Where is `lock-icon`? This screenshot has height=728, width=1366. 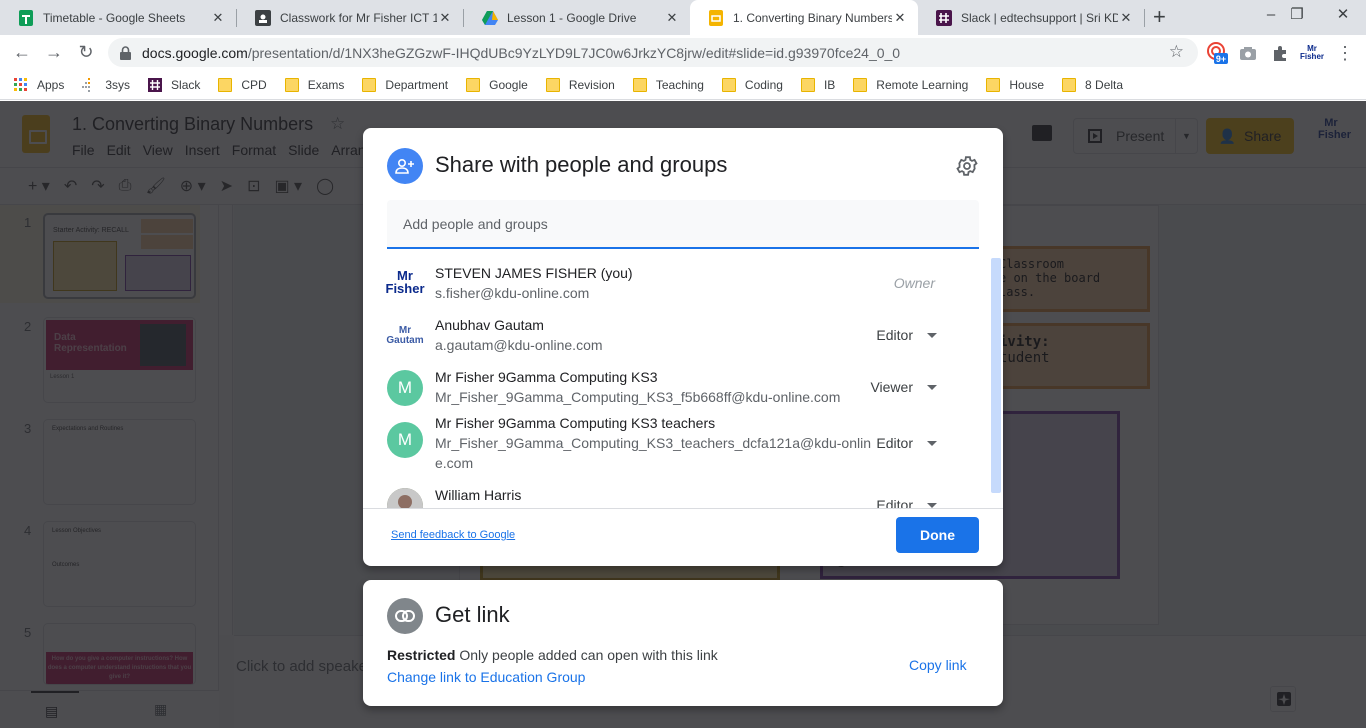 lock-icon is located at coordinates (126, 52).